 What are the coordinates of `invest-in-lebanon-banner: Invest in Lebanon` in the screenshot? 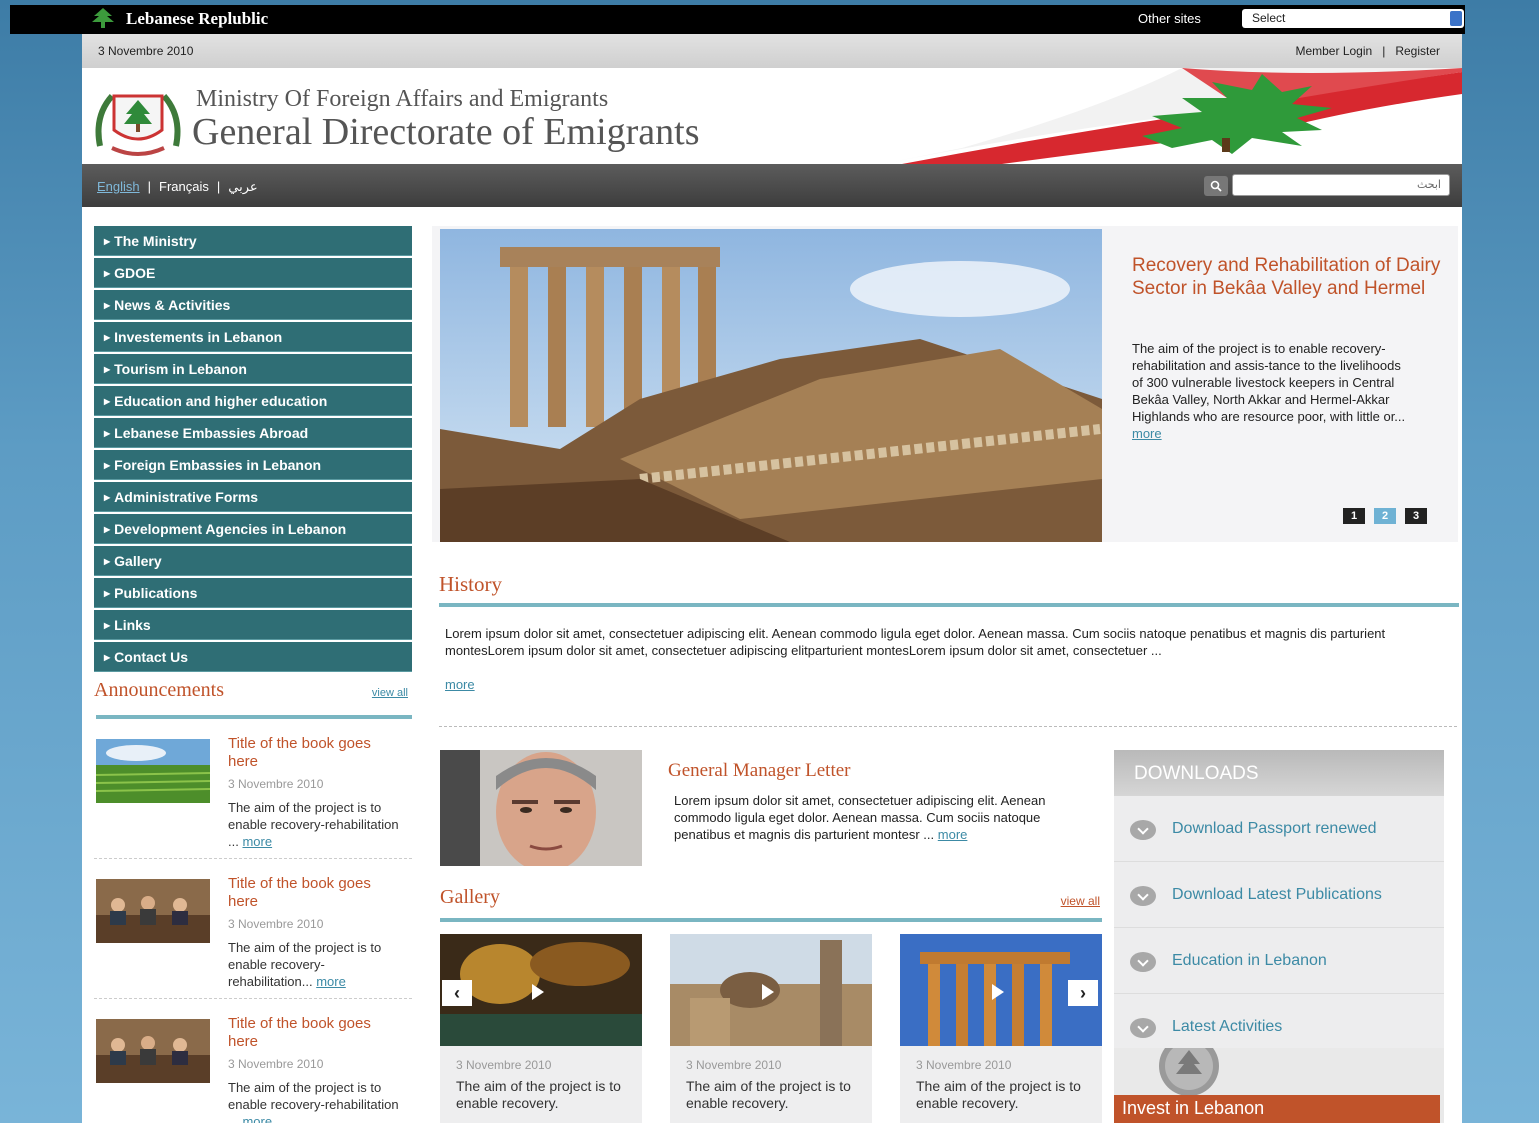 It's located at (1279, 1085).